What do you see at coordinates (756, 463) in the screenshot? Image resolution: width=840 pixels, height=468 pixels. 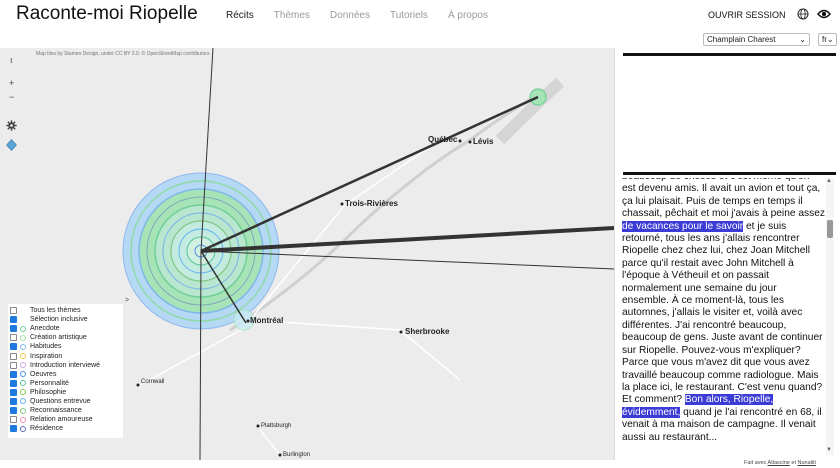 I see `footer-prefix: Fait avec` at bounding box center [756, 463].